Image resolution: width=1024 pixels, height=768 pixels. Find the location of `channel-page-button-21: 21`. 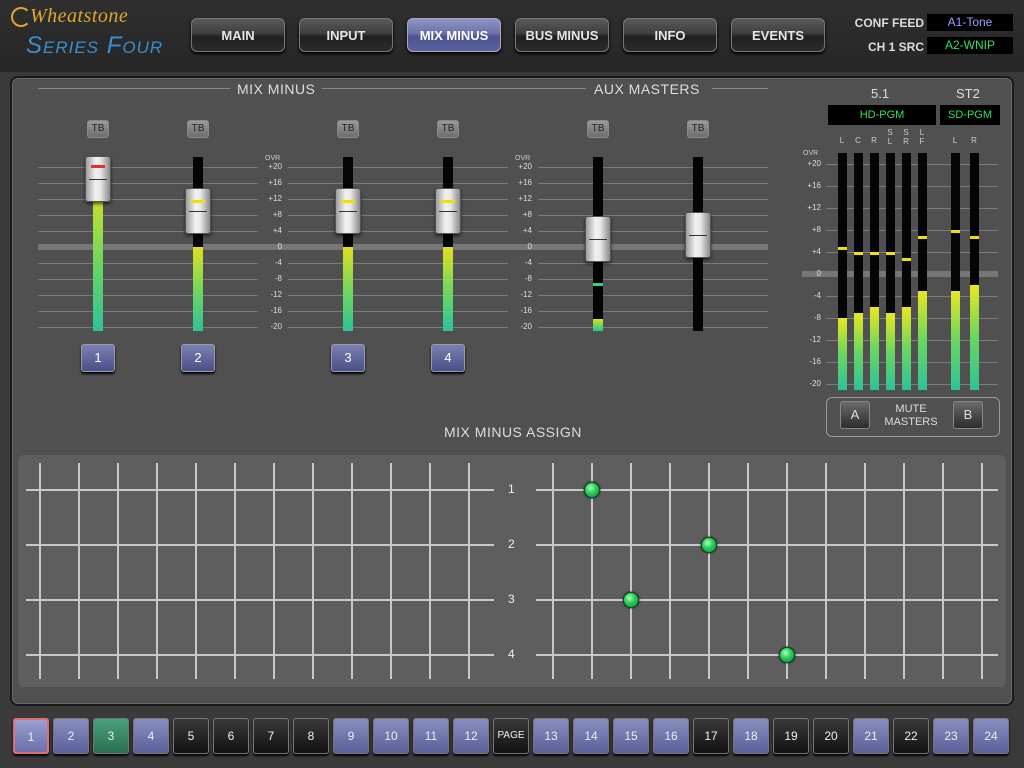

channel-page-button-21: 21 is located at coordinates (871, 736).